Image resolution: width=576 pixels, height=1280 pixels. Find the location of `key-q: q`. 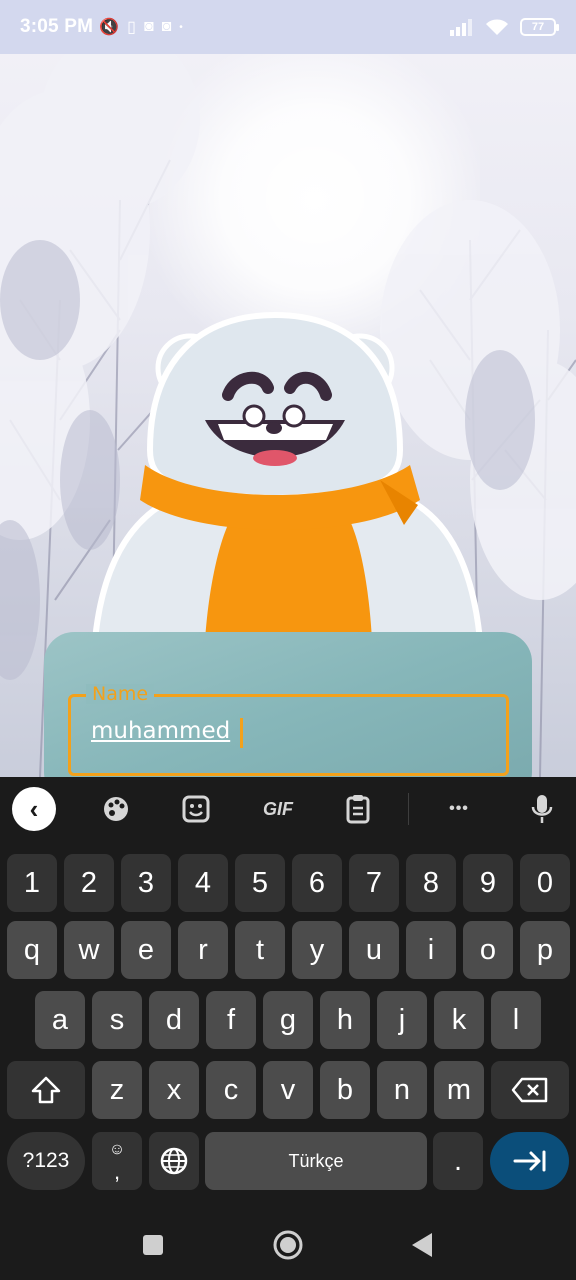

key-q: q is located at coordinates (32, 950).